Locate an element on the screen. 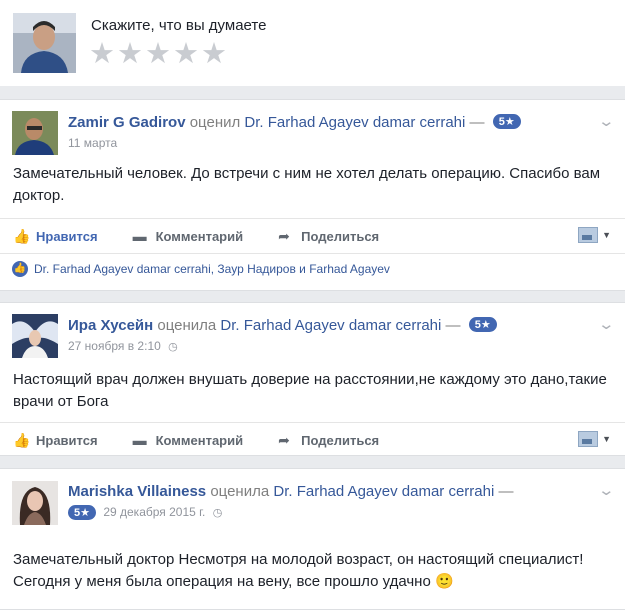 Image resolution: width=625 pixels, height=610 pixels. user-avatar-photo is located at coordinates (44, 43).